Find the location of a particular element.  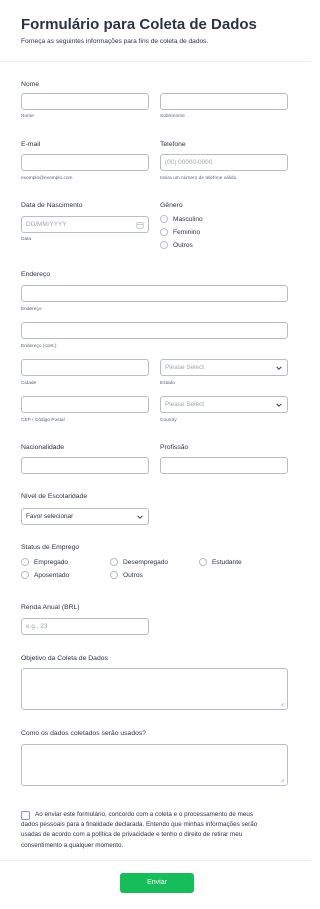

address-line2-sublabel: Endereço (cont.) is located at coordinates (39, 346).